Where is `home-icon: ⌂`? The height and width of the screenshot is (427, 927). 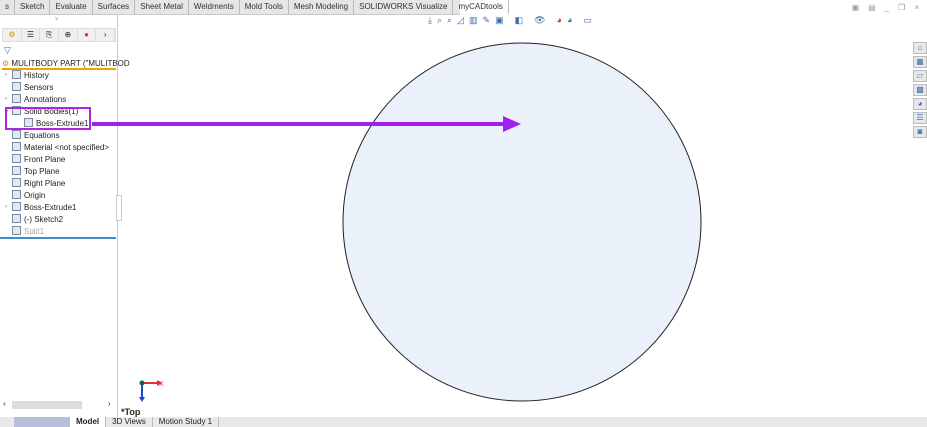 home-icon: ⌂ is located at coordinates (920, 48).